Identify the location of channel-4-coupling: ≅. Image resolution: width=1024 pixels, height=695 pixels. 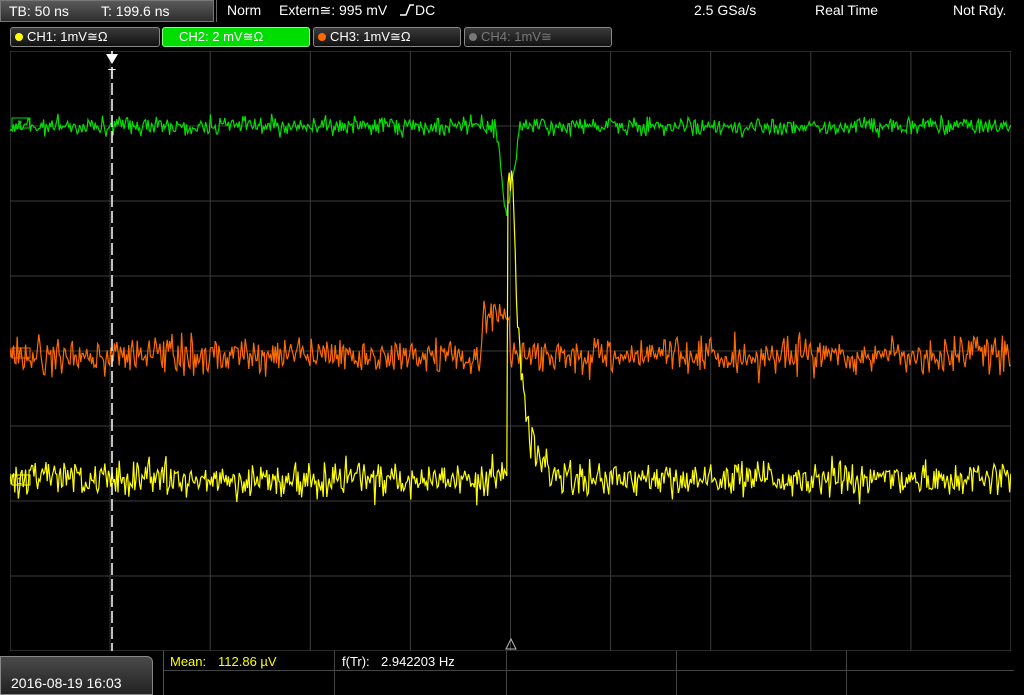
(546, 36).